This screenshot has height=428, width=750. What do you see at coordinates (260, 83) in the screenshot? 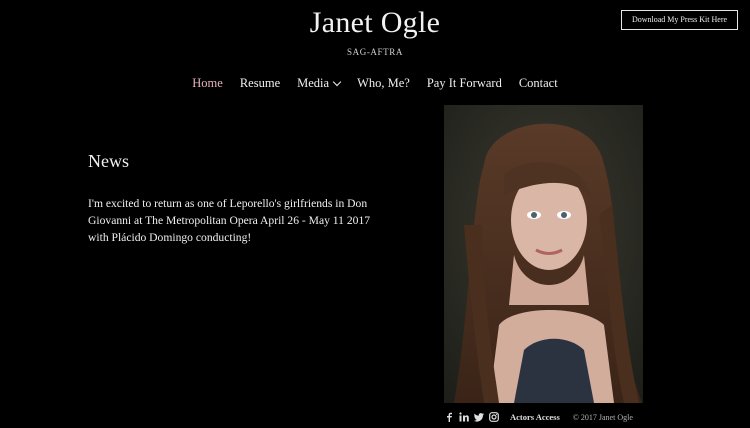
I see `nav-item-resume: Resume` at bounding box center [260, 83].